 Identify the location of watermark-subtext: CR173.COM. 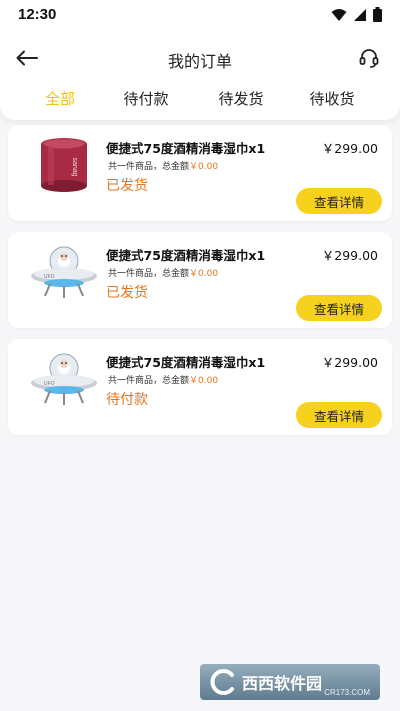
(347, 692).